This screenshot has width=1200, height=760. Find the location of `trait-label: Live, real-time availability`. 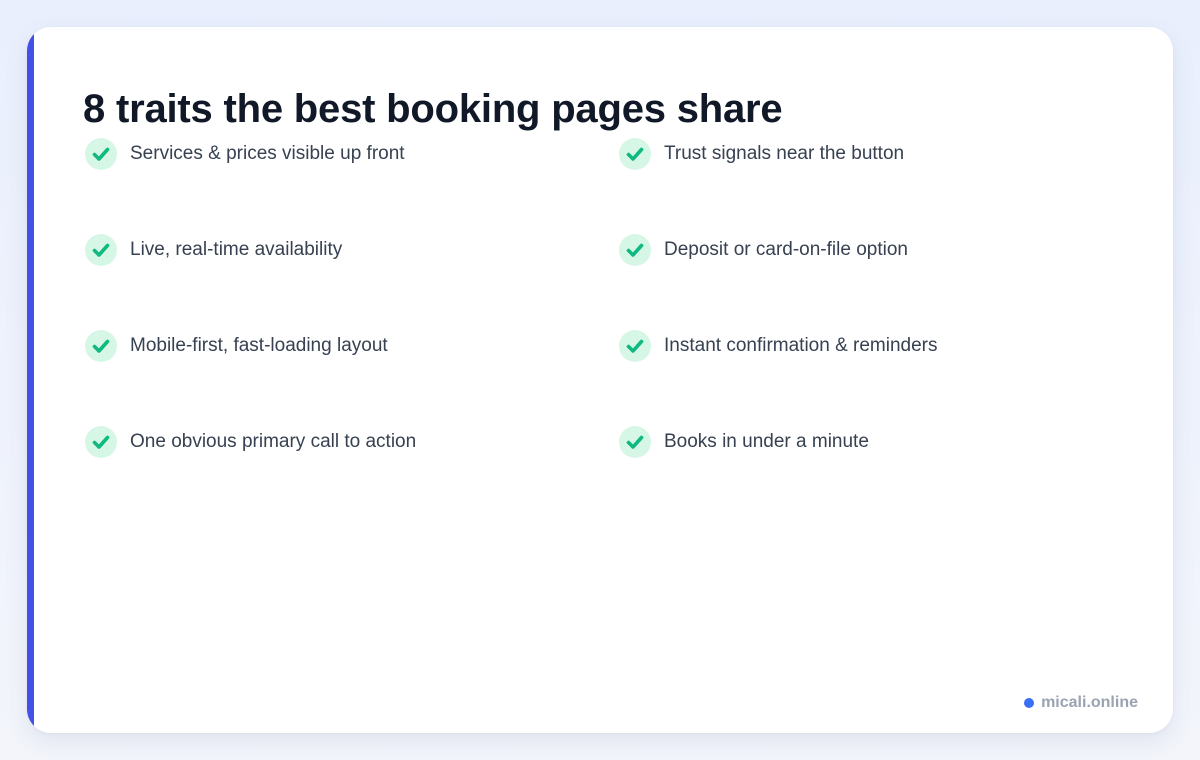

trait-label: Live, real-time availability is located at coordinates (236, 249).